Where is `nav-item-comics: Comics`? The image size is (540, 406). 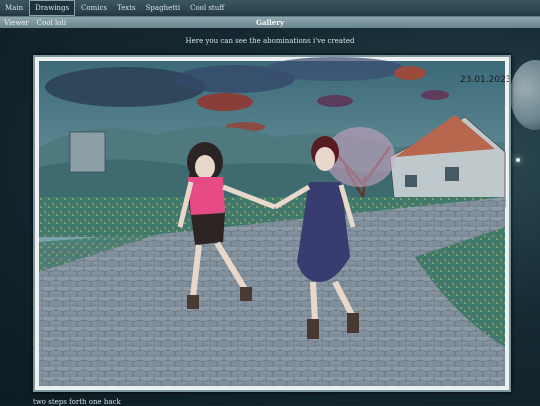
nav-item-comics: Comics is located at coordinates (94, 8).